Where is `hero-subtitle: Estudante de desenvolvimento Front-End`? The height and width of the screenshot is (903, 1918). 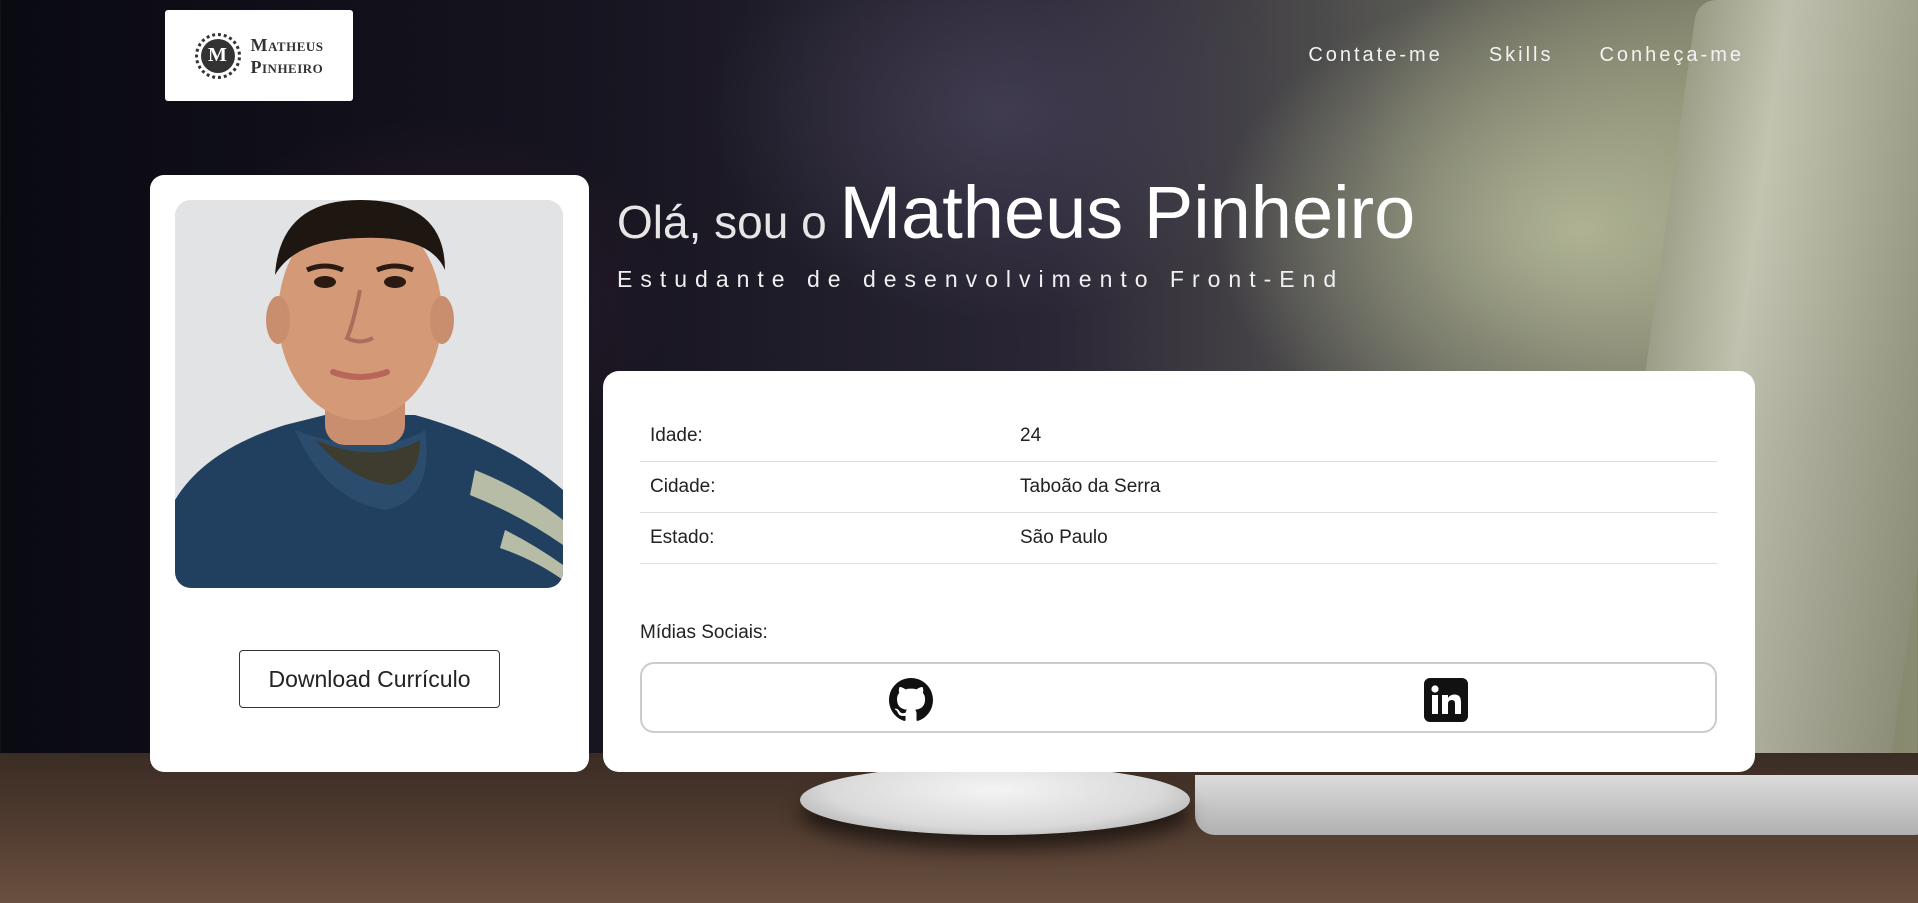
hero-subtitle: Estudante de desenvolvimento Front-End is located at coordinates (981, 279).